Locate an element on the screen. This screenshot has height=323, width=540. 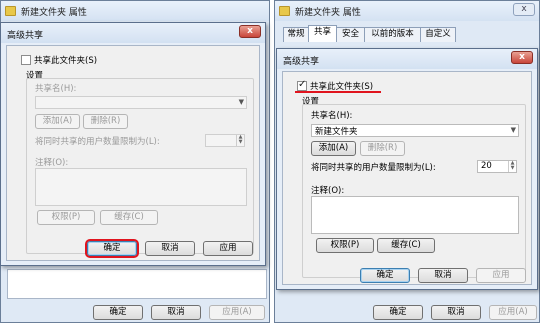
right-permissions-button: 权限(P) is located at coordinates (345, 245).